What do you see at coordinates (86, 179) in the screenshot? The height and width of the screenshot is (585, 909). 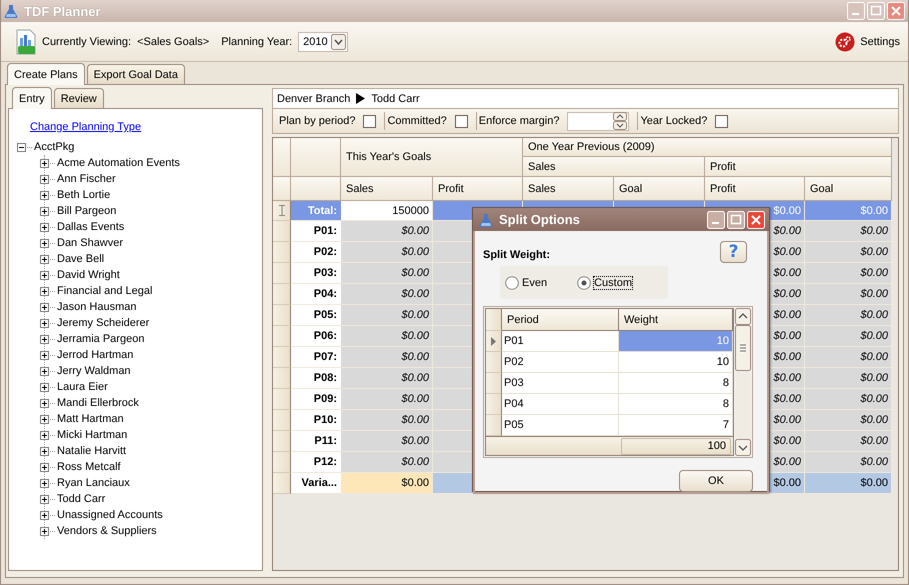 I see `tree-item: Ann Fischer` at bounding box center [86, 179].